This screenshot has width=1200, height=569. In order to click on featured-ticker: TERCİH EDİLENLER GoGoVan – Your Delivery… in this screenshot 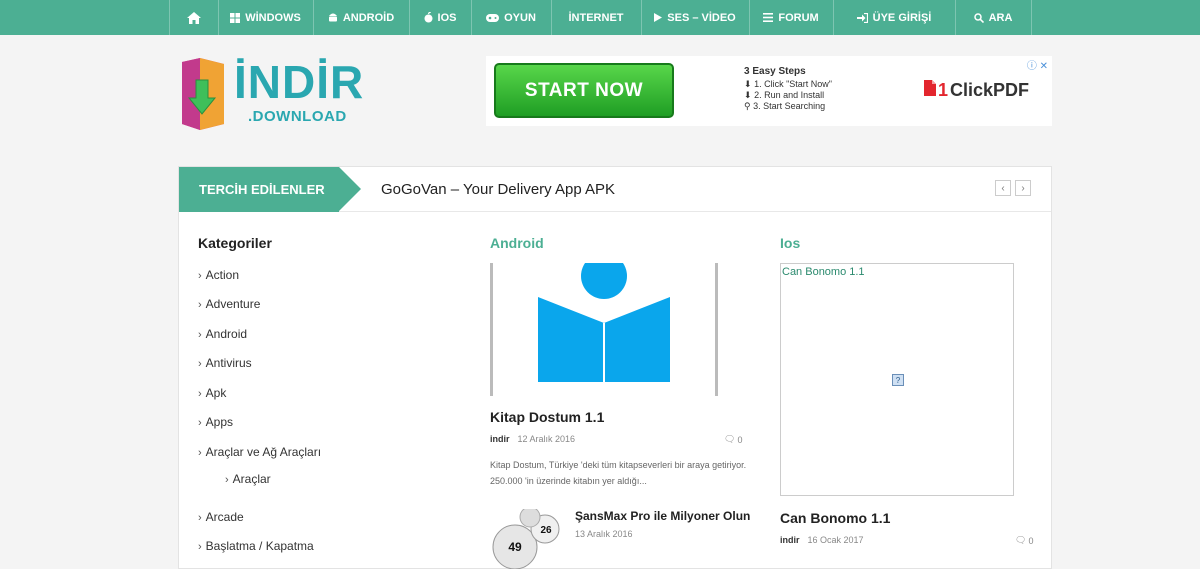, I will do `click(615, 189)`.